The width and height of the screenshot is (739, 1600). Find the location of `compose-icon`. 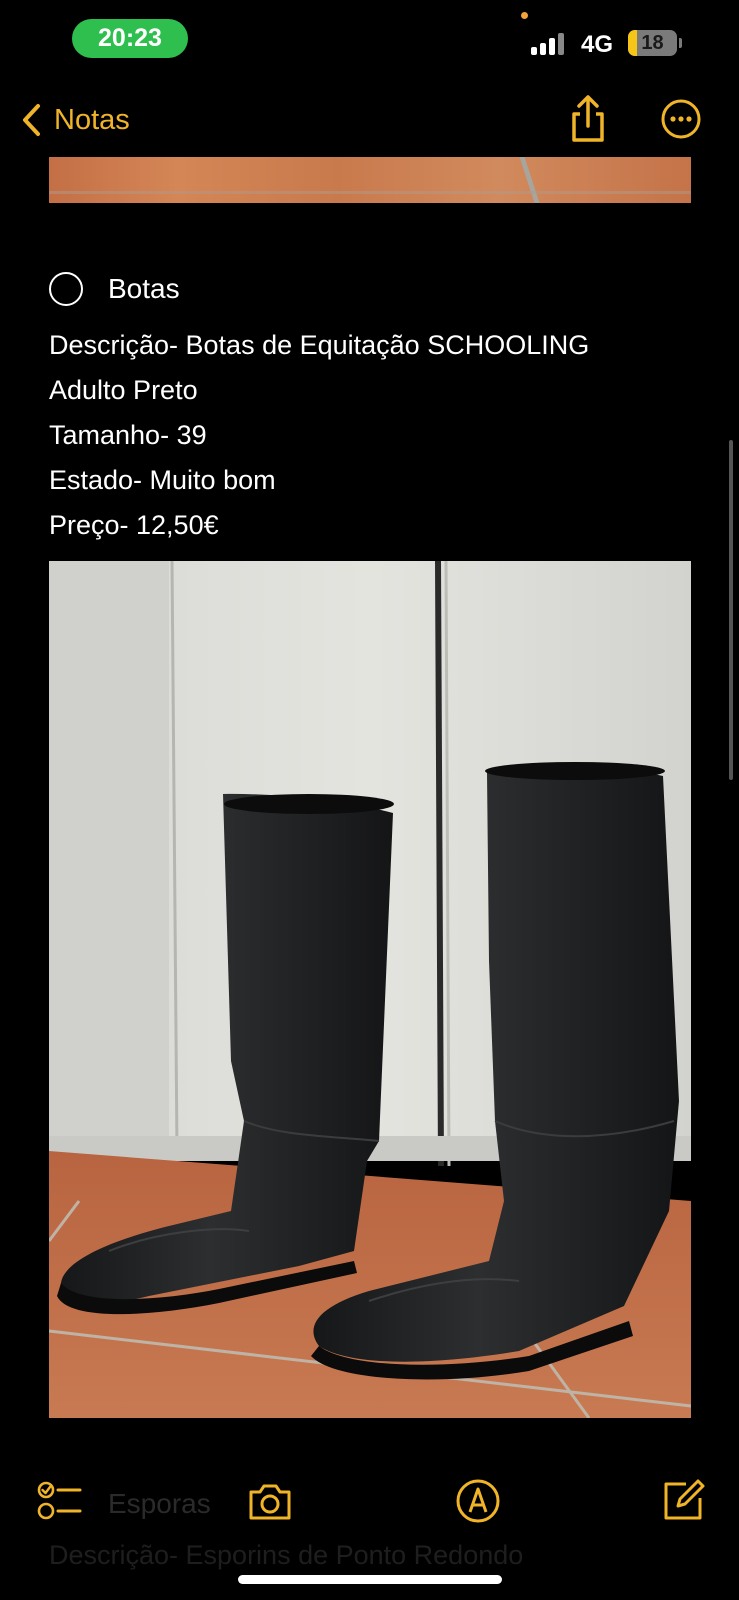

compose-icon is located at coordinates (683, 1501).